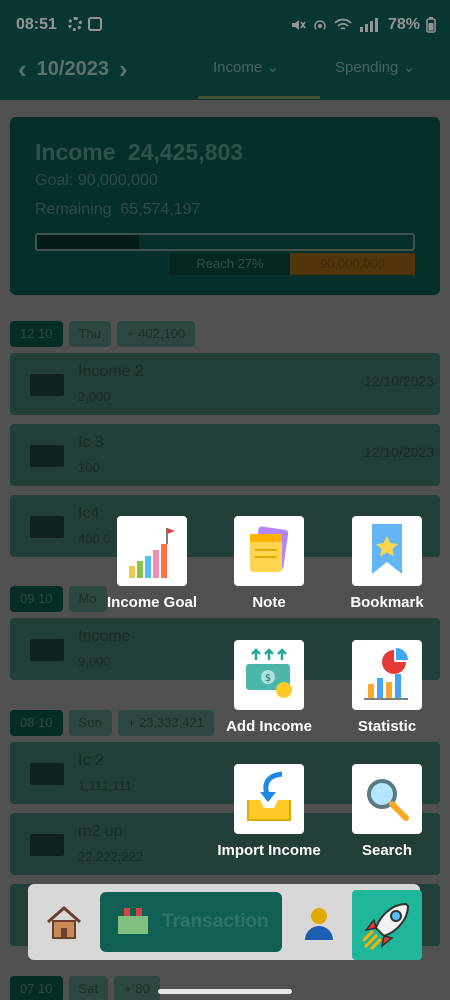 The width and height of the screenshot is (450, 1000). What do you see at coordinates (225, 991) in the screenshot?
I see `gesture-bar` at bounding box center [225, 991].